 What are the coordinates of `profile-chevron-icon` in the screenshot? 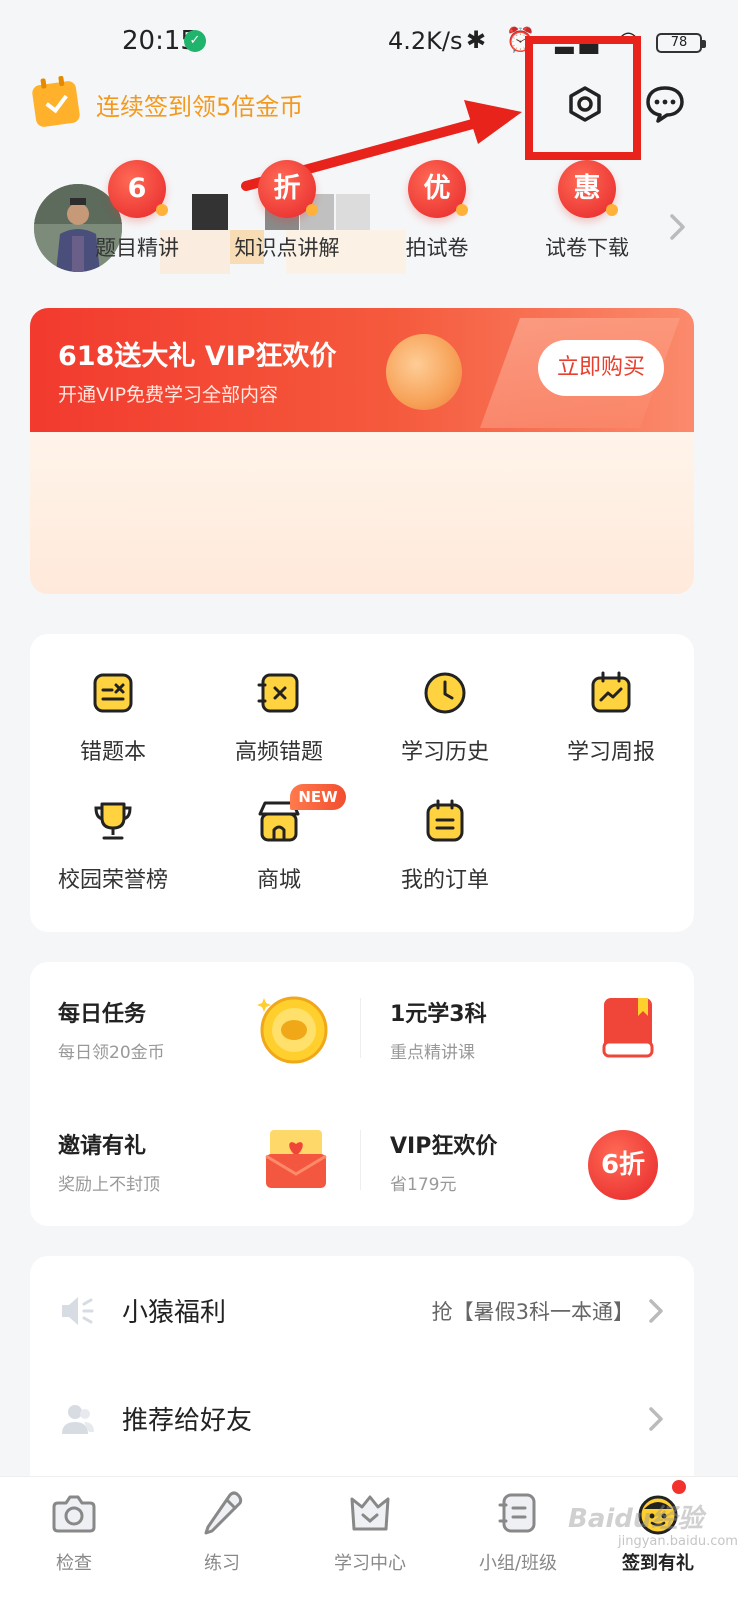 It's located at (677, 227).